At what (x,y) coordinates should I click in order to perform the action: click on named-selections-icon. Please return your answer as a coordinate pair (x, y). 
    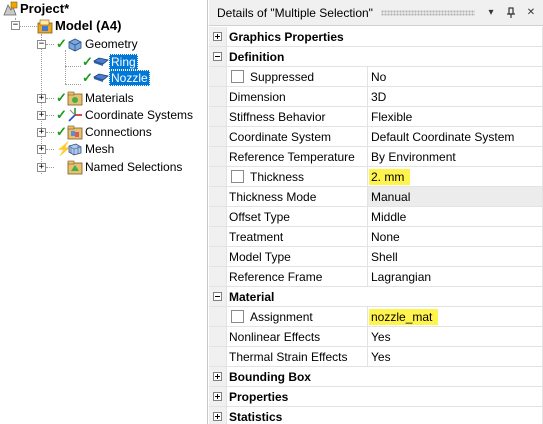
    Looking at the image, I should click on (75, 167).